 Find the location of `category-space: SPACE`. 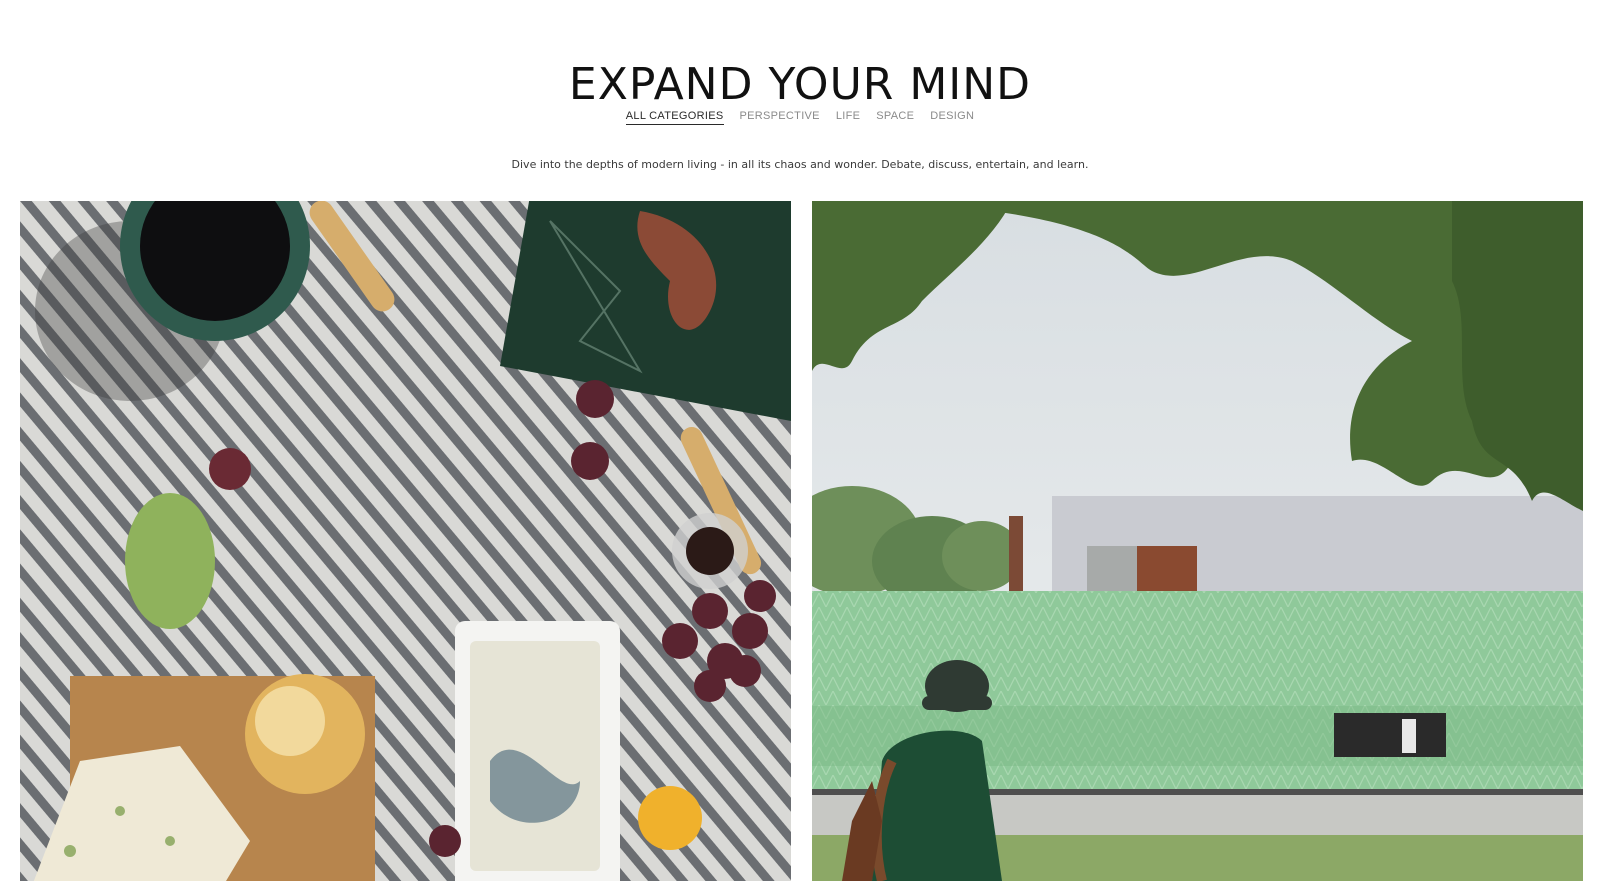

category-space: SPACE is located at coordinates (895, 117).